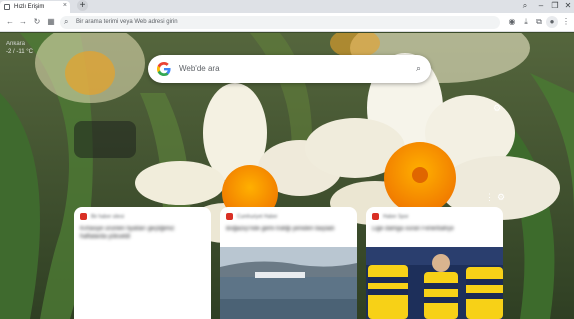  What do you see at coordinates (257, 216) in the screenshot?
I see `news-source: Cumhuriyet Haber` at bounding box center [257, 216].